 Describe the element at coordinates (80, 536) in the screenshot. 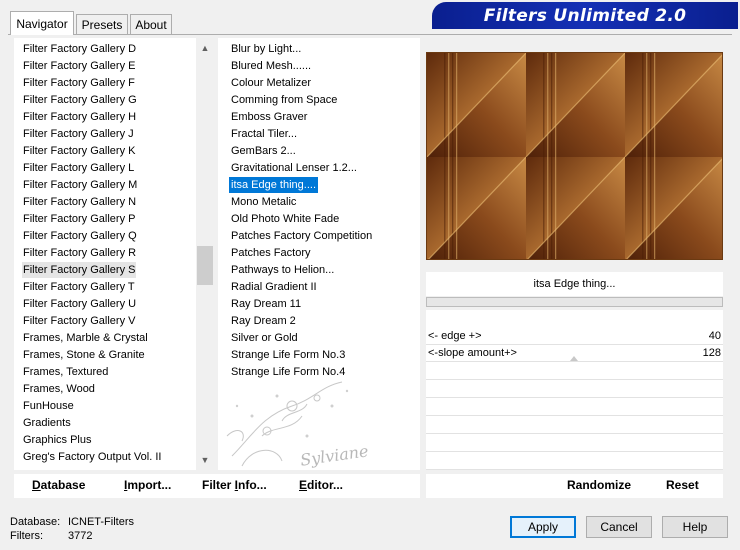

I see `filters-count-value: 3772` at that location.